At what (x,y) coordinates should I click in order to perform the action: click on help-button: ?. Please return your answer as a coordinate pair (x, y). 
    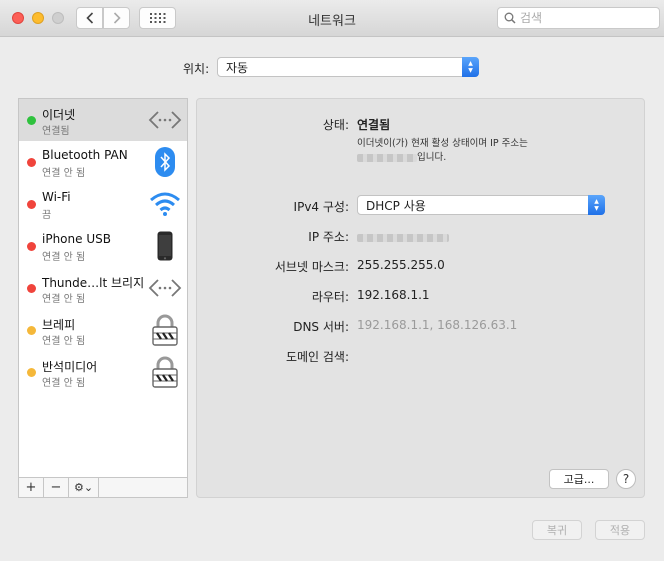
    Looking at the image, I should click on (626, 479).